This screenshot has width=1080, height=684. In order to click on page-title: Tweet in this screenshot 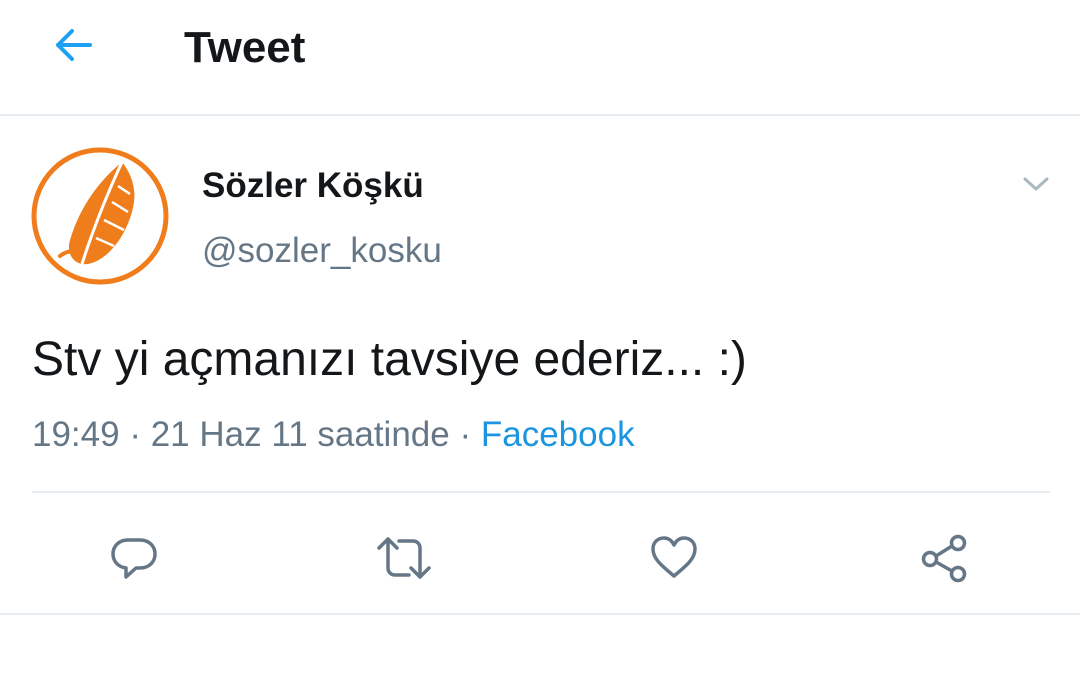, I will do `click(245, 47)`.